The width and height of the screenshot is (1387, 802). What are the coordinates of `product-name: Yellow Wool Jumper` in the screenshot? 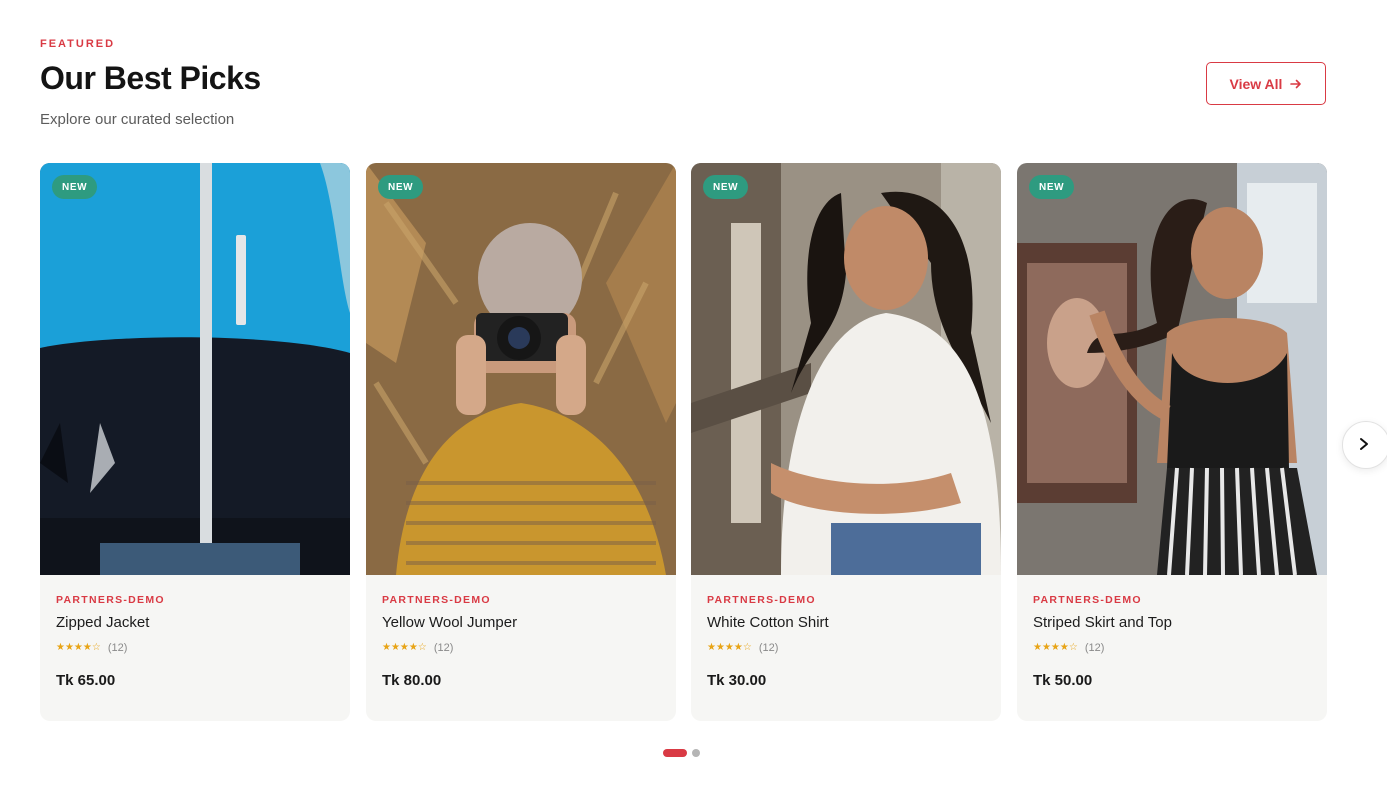 It's located at (449, 622).